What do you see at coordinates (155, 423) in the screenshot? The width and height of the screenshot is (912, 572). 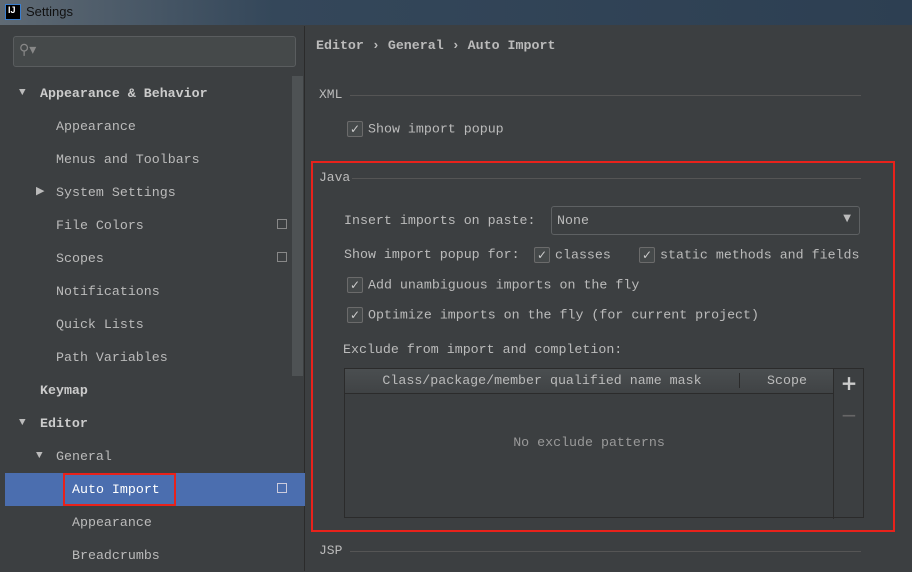 I see `sidebar-item-editor: ▼ Editor` at bounding box center [155, 423].